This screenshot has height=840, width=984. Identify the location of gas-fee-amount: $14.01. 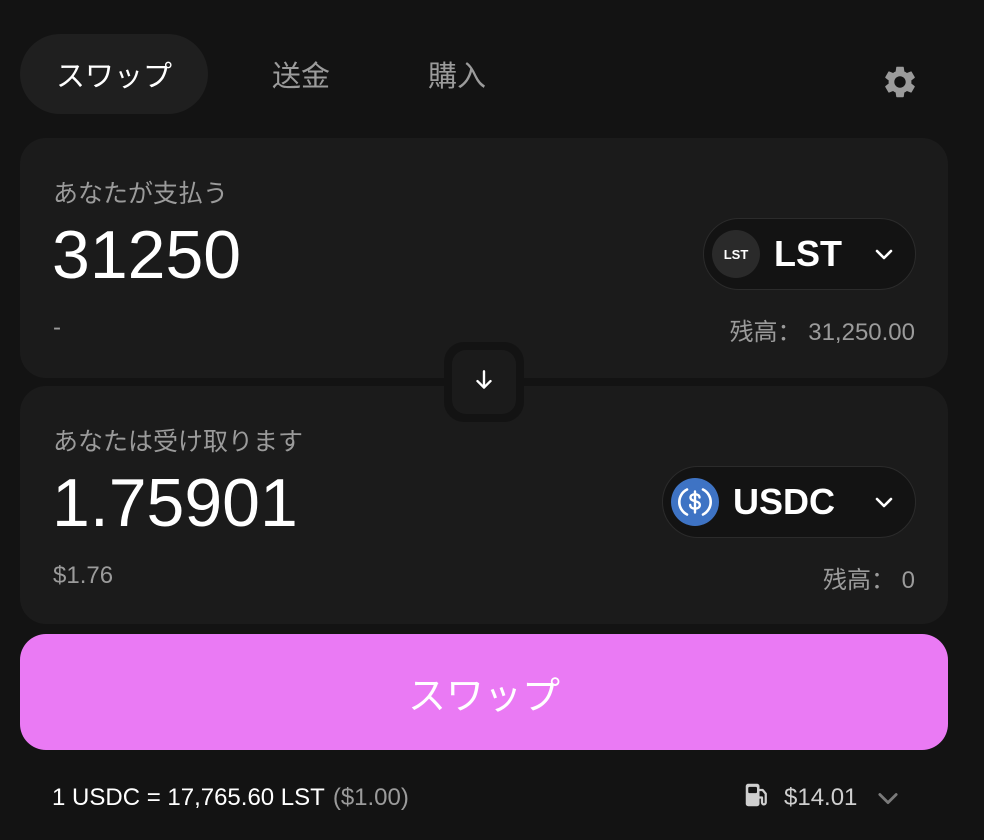
(821, 797).